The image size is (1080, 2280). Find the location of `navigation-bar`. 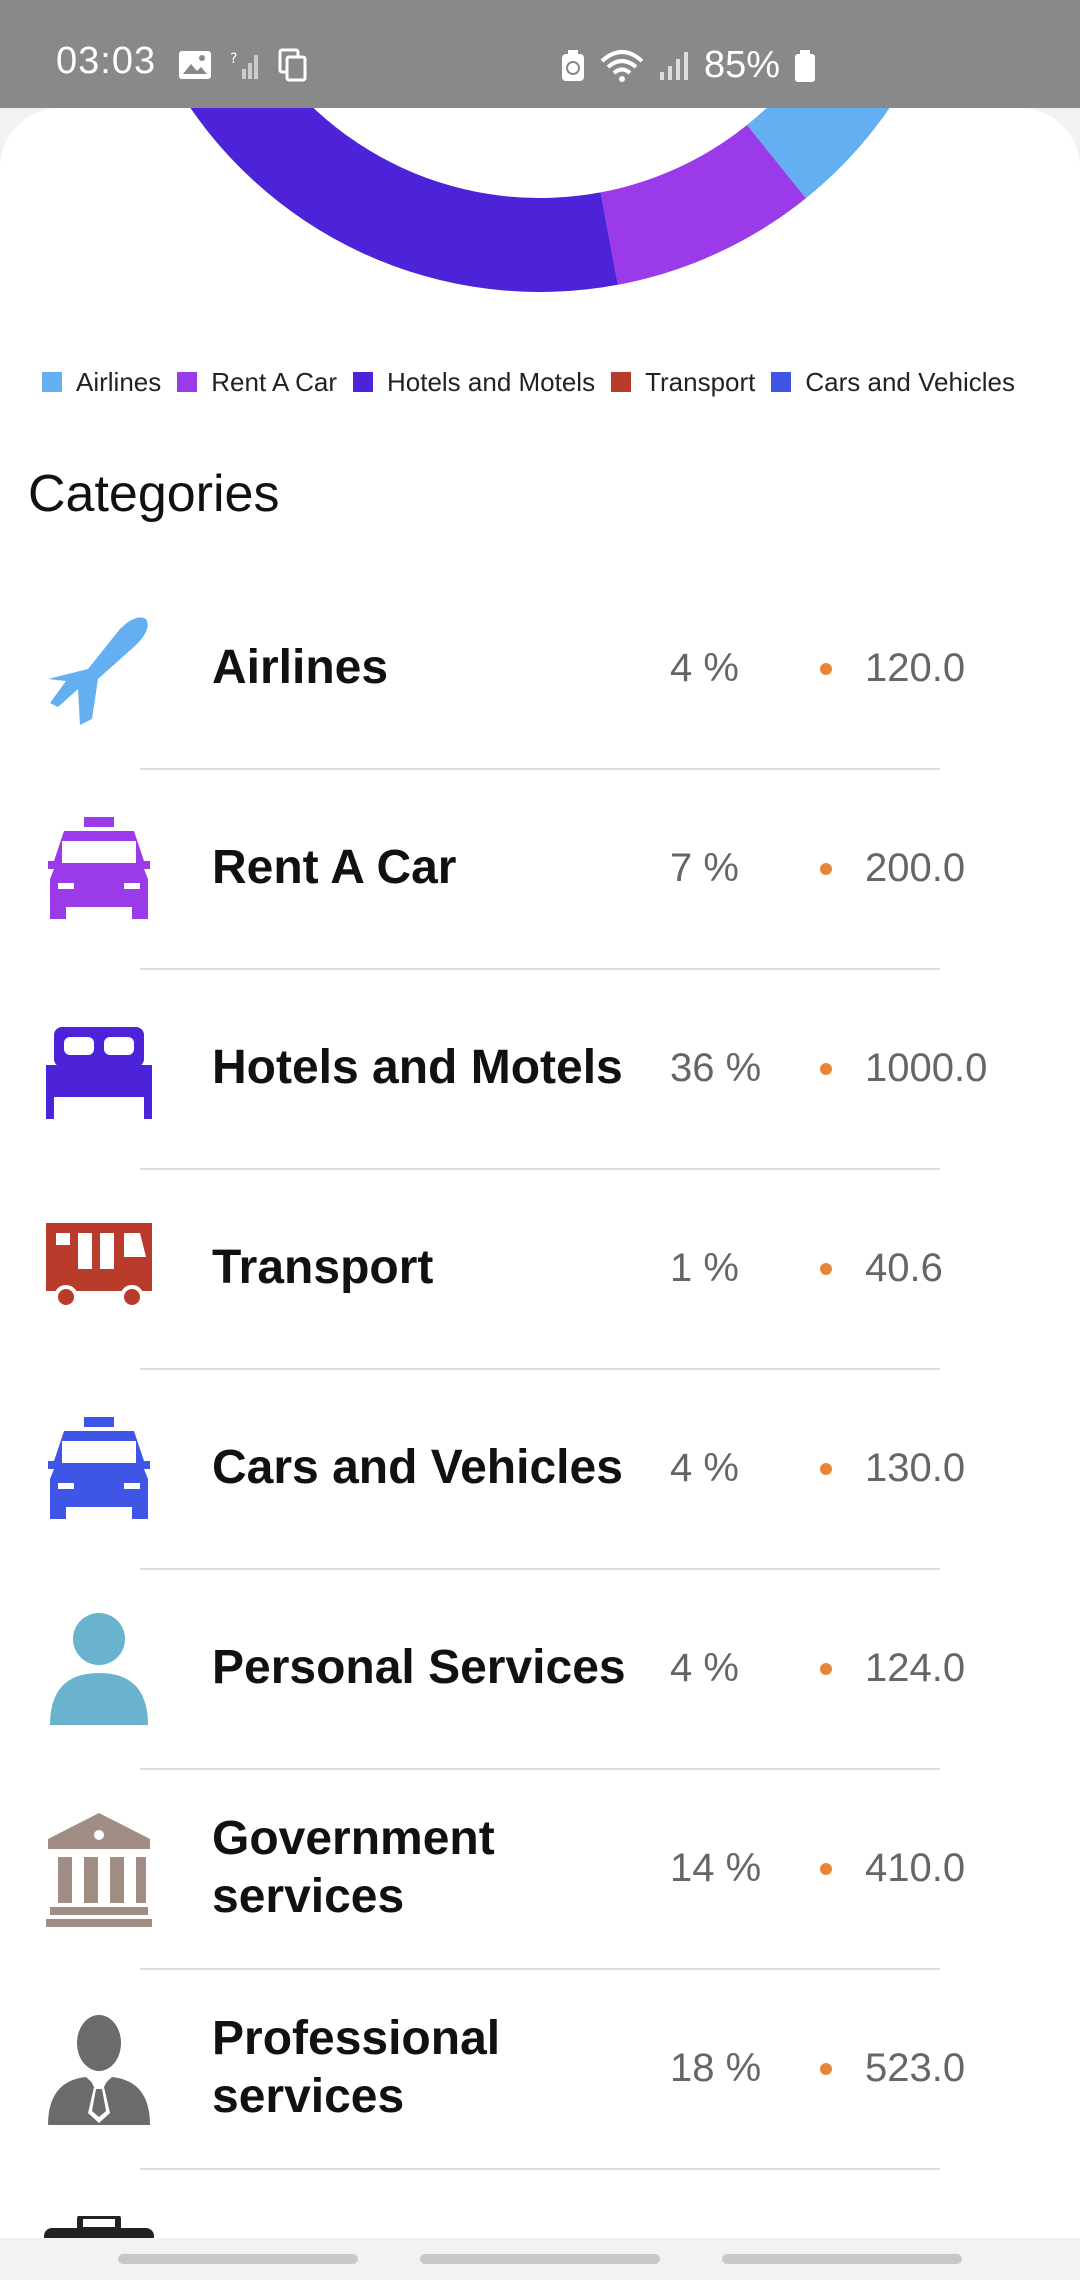

navigation-bar is located at coordinates (540, 2259).